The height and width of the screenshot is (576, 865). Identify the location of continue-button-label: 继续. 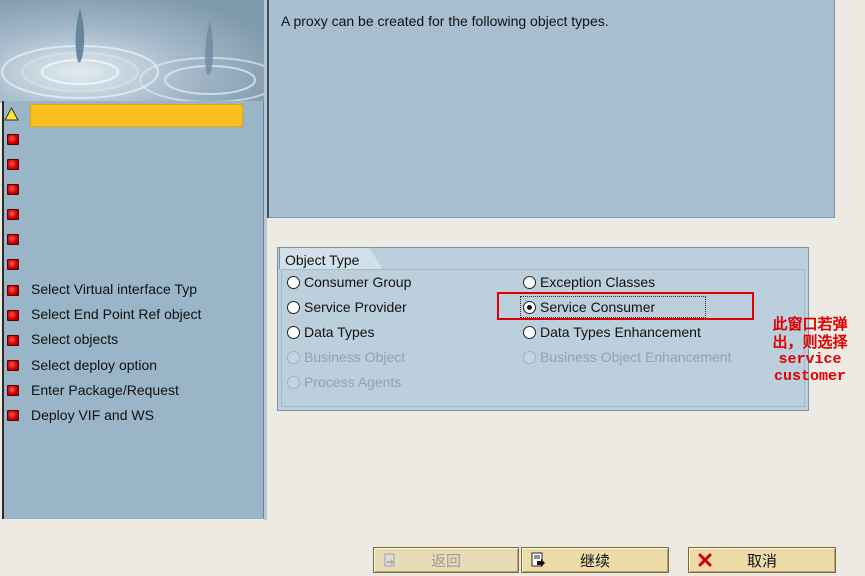
(594, 560).